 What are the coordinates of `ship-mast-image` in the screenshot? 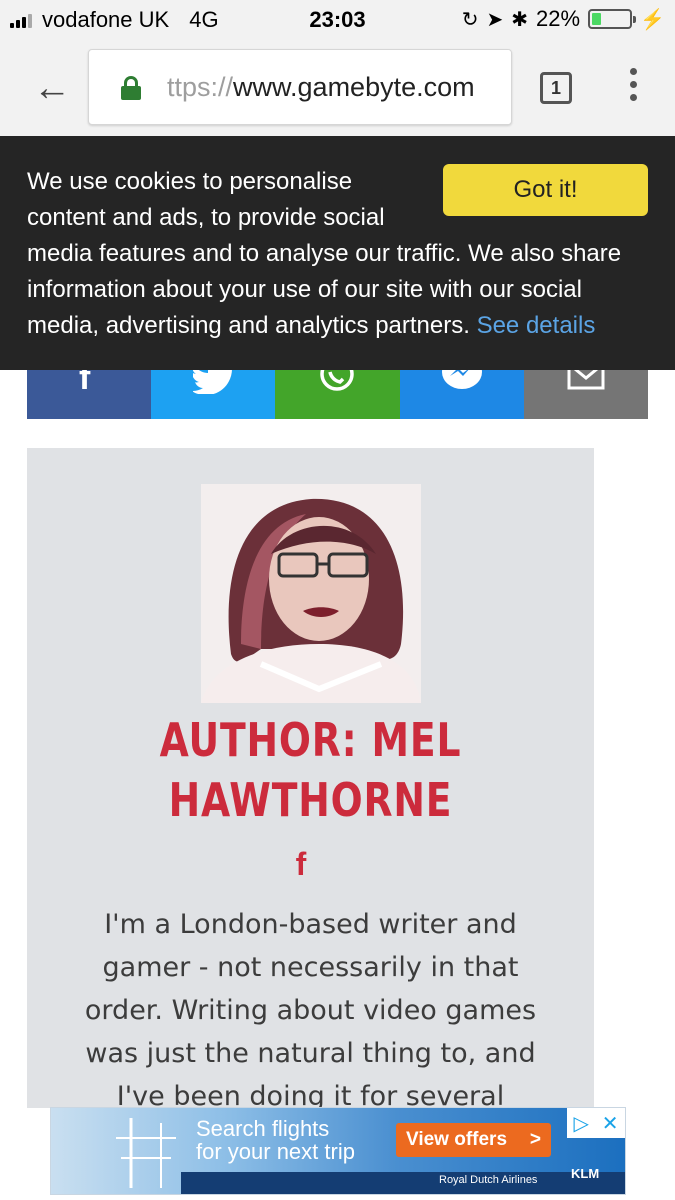 It's located at (146, 1153).